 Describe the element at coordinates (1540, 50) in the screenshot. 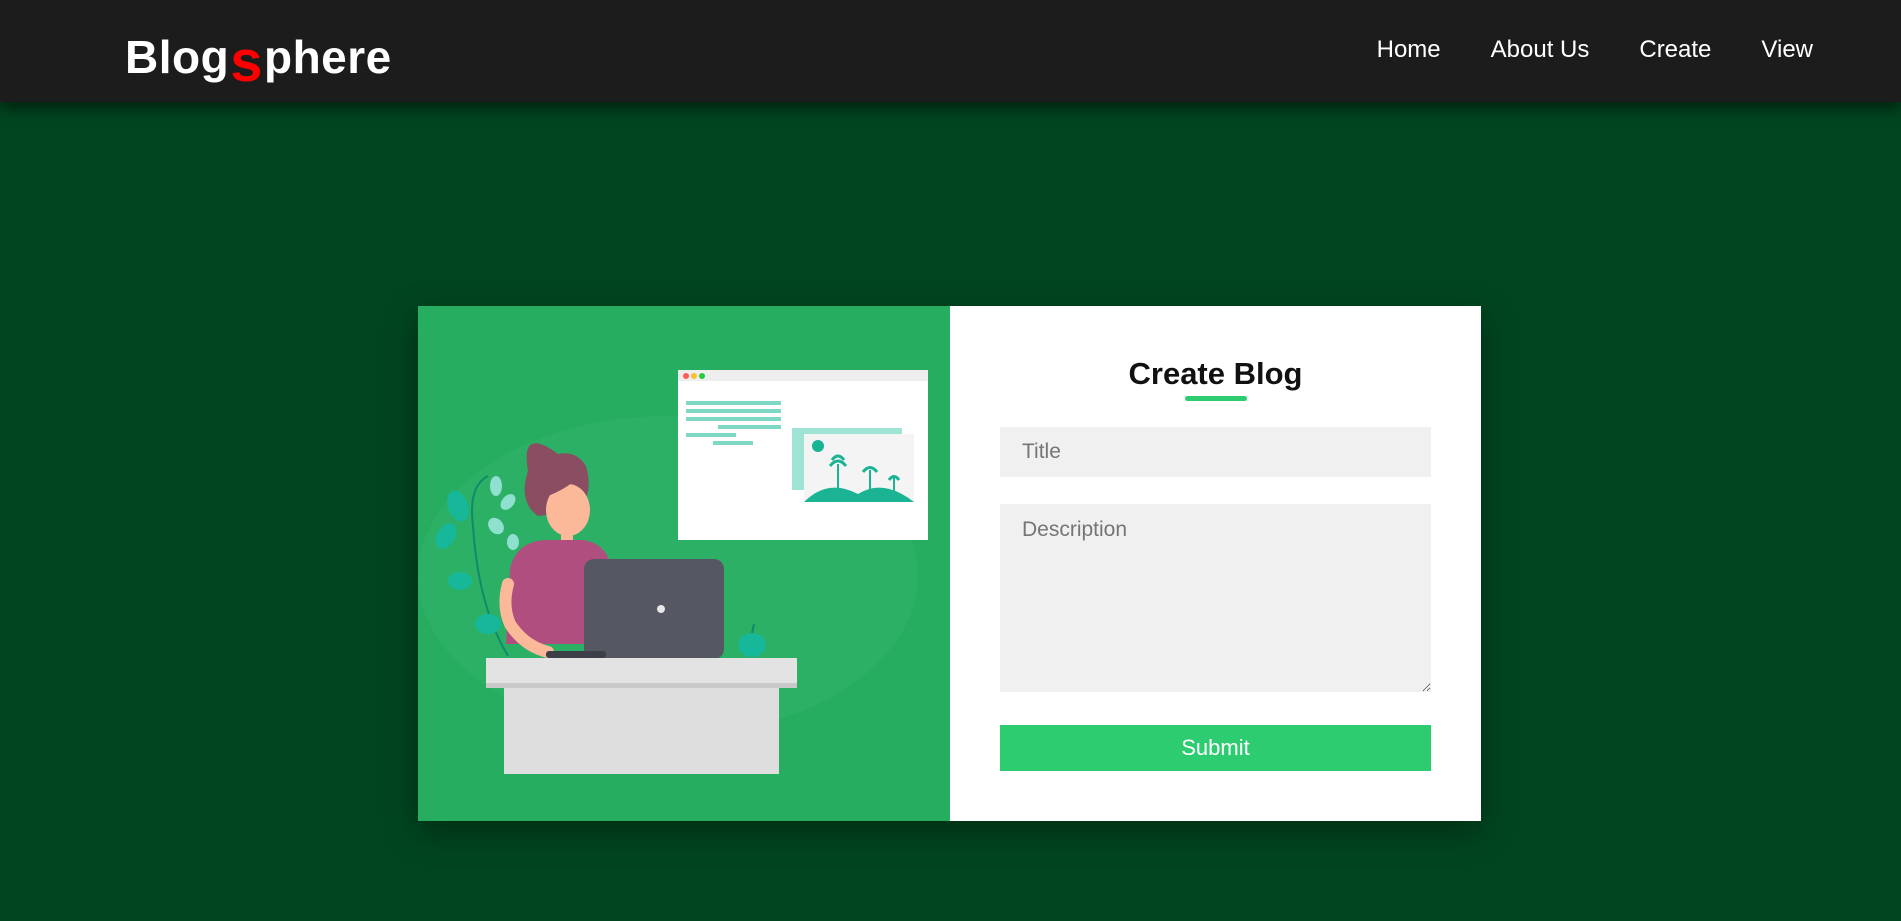

I see `nav-link-about-us: About Us` at that location.